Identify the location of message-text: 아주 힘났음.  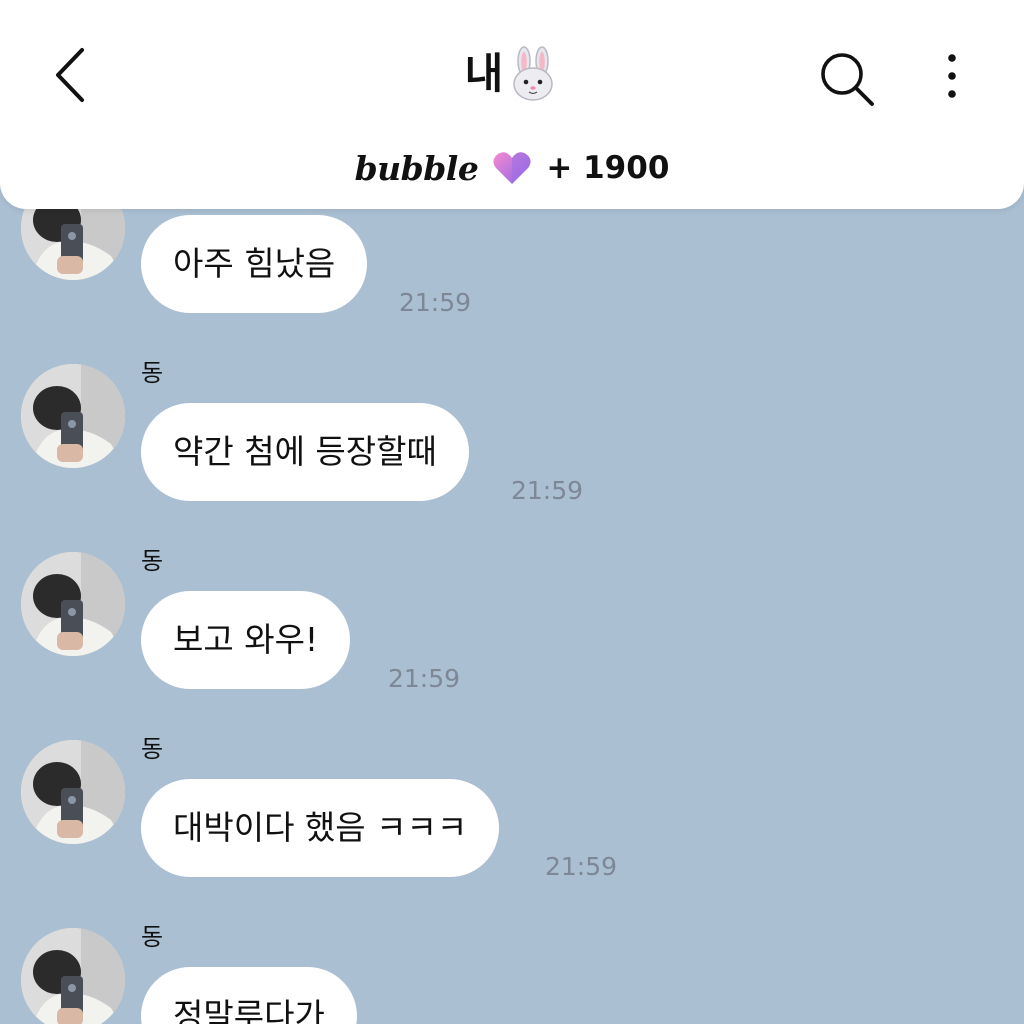
(254, 263).